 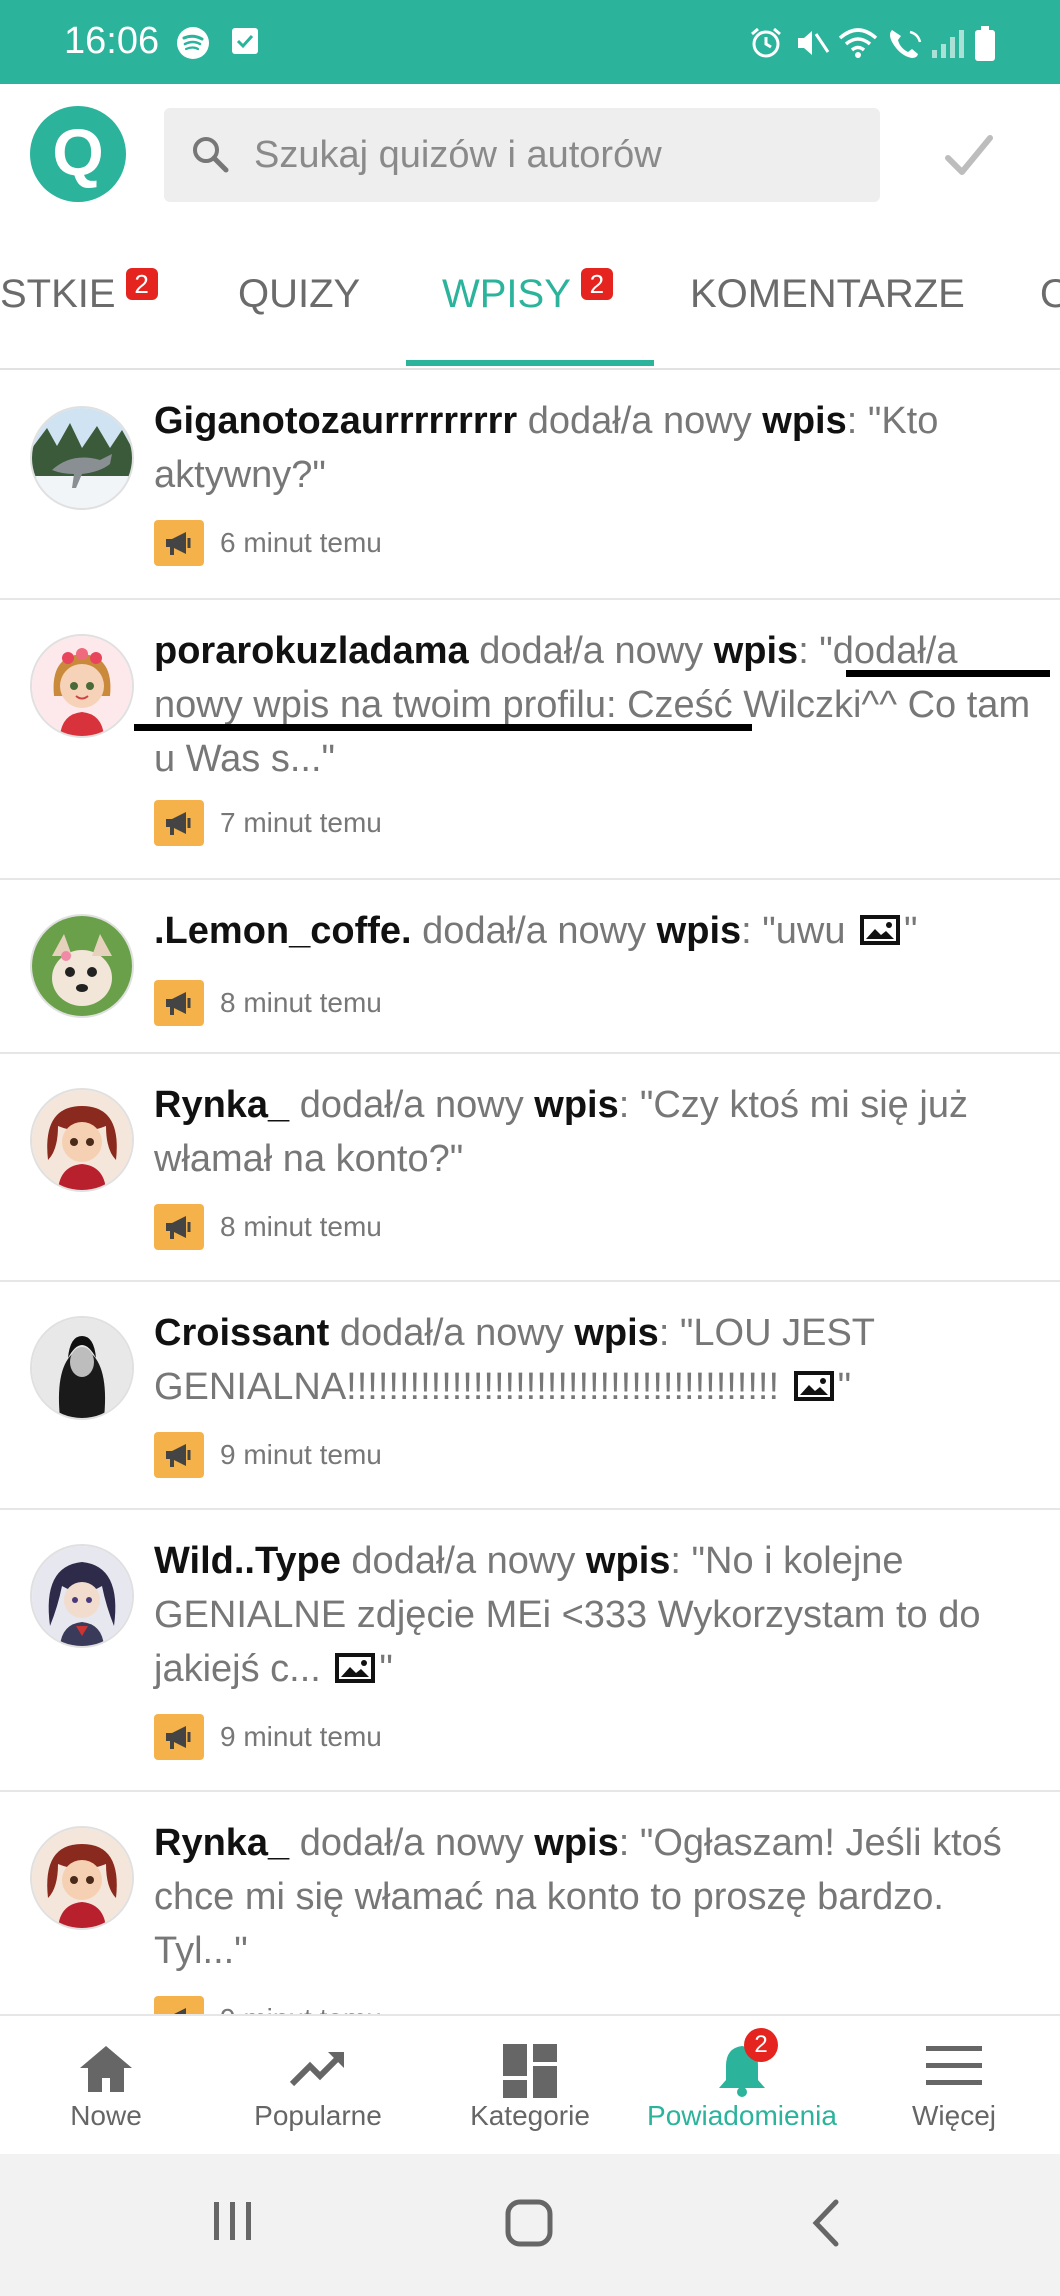 I want to click on username: porarokuzladama, so click(x=311, y=651).